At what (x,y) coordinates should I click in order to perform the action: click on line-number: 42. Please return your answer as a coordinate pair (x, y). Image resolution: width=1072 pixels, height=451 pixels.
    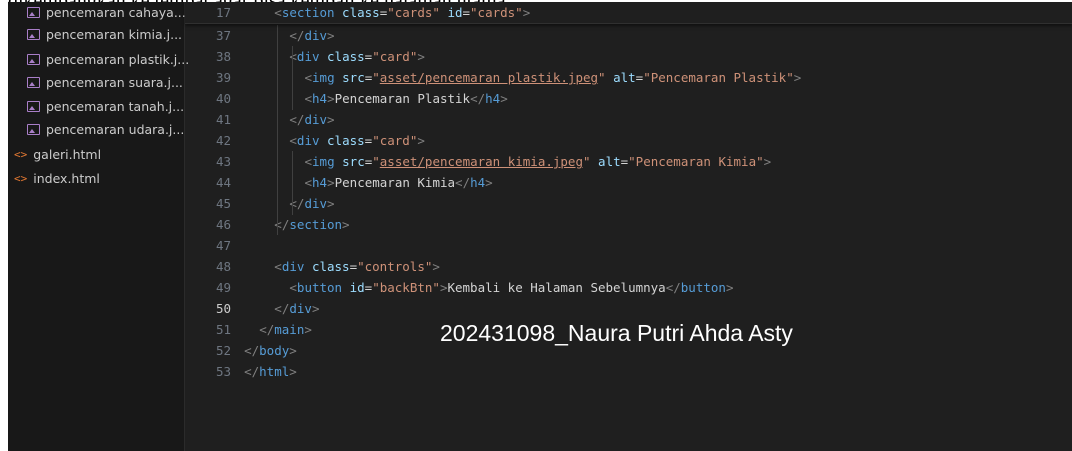
    Looking at the image, I should click on (223, 140).